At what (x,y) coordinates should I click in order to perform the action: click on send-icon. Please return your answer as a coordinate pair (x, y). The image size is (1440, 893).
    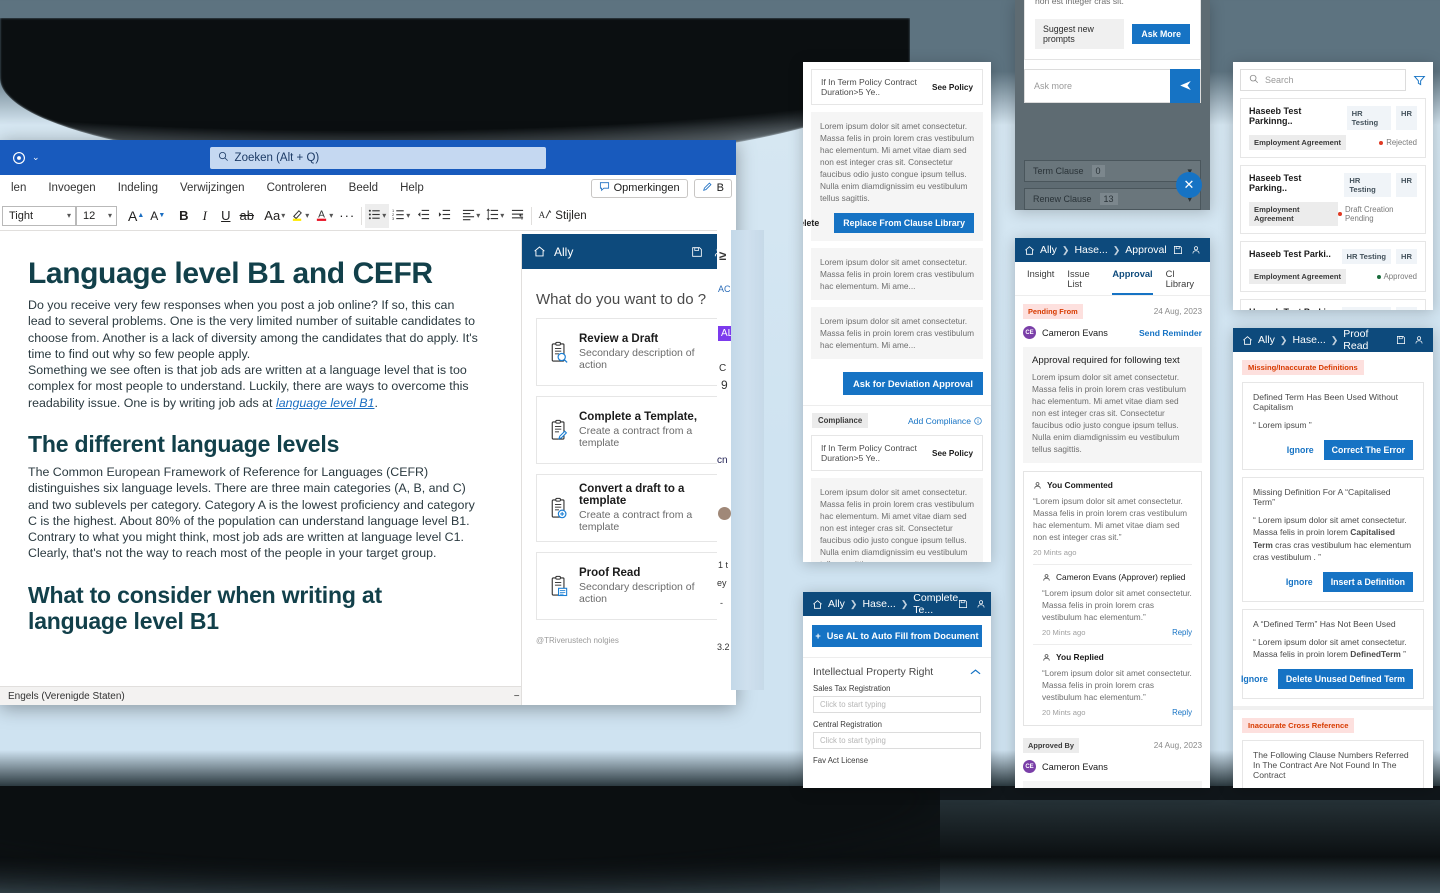
    Looking at the image, I should click on (1185, 85).